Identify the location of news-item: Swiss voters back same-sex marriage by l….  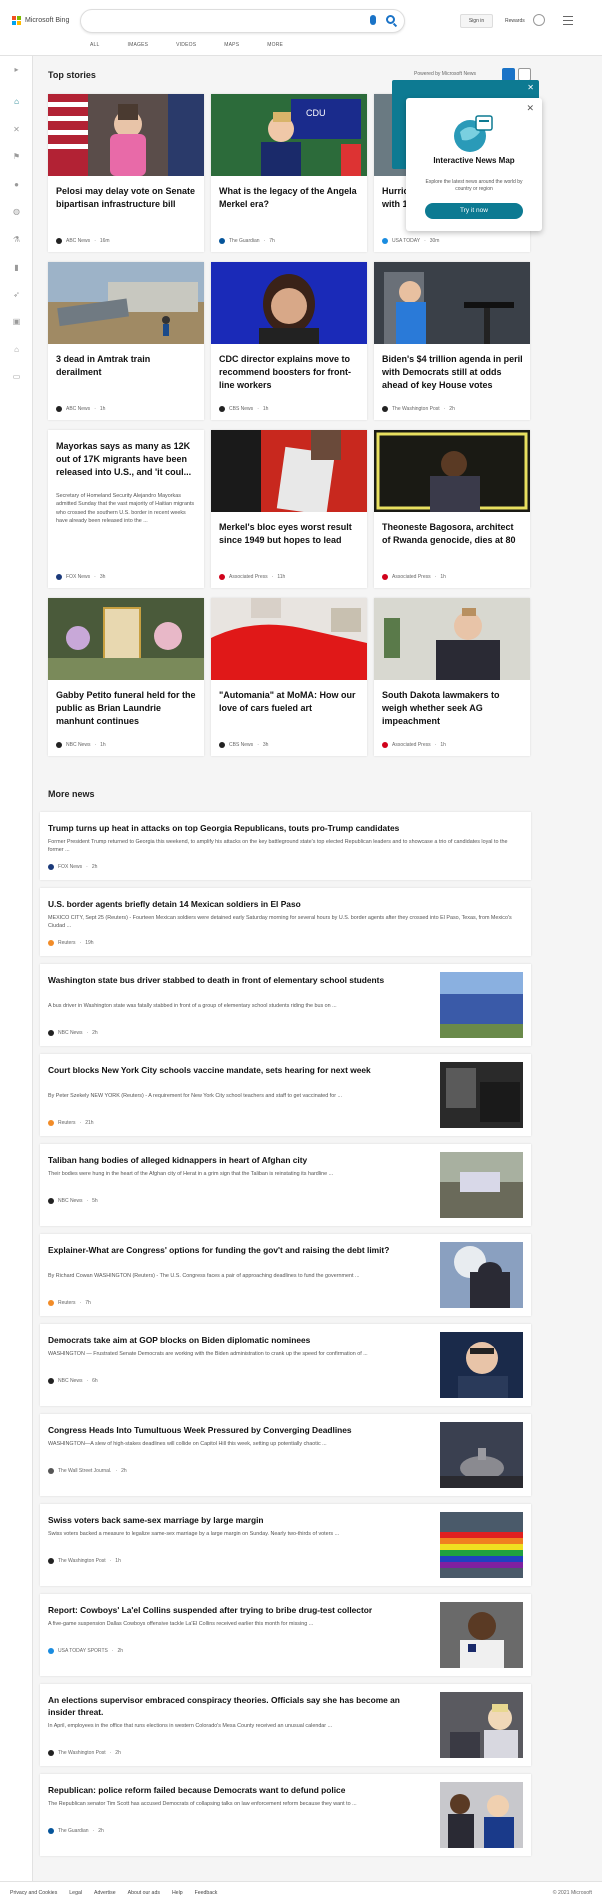
(285, 1545).